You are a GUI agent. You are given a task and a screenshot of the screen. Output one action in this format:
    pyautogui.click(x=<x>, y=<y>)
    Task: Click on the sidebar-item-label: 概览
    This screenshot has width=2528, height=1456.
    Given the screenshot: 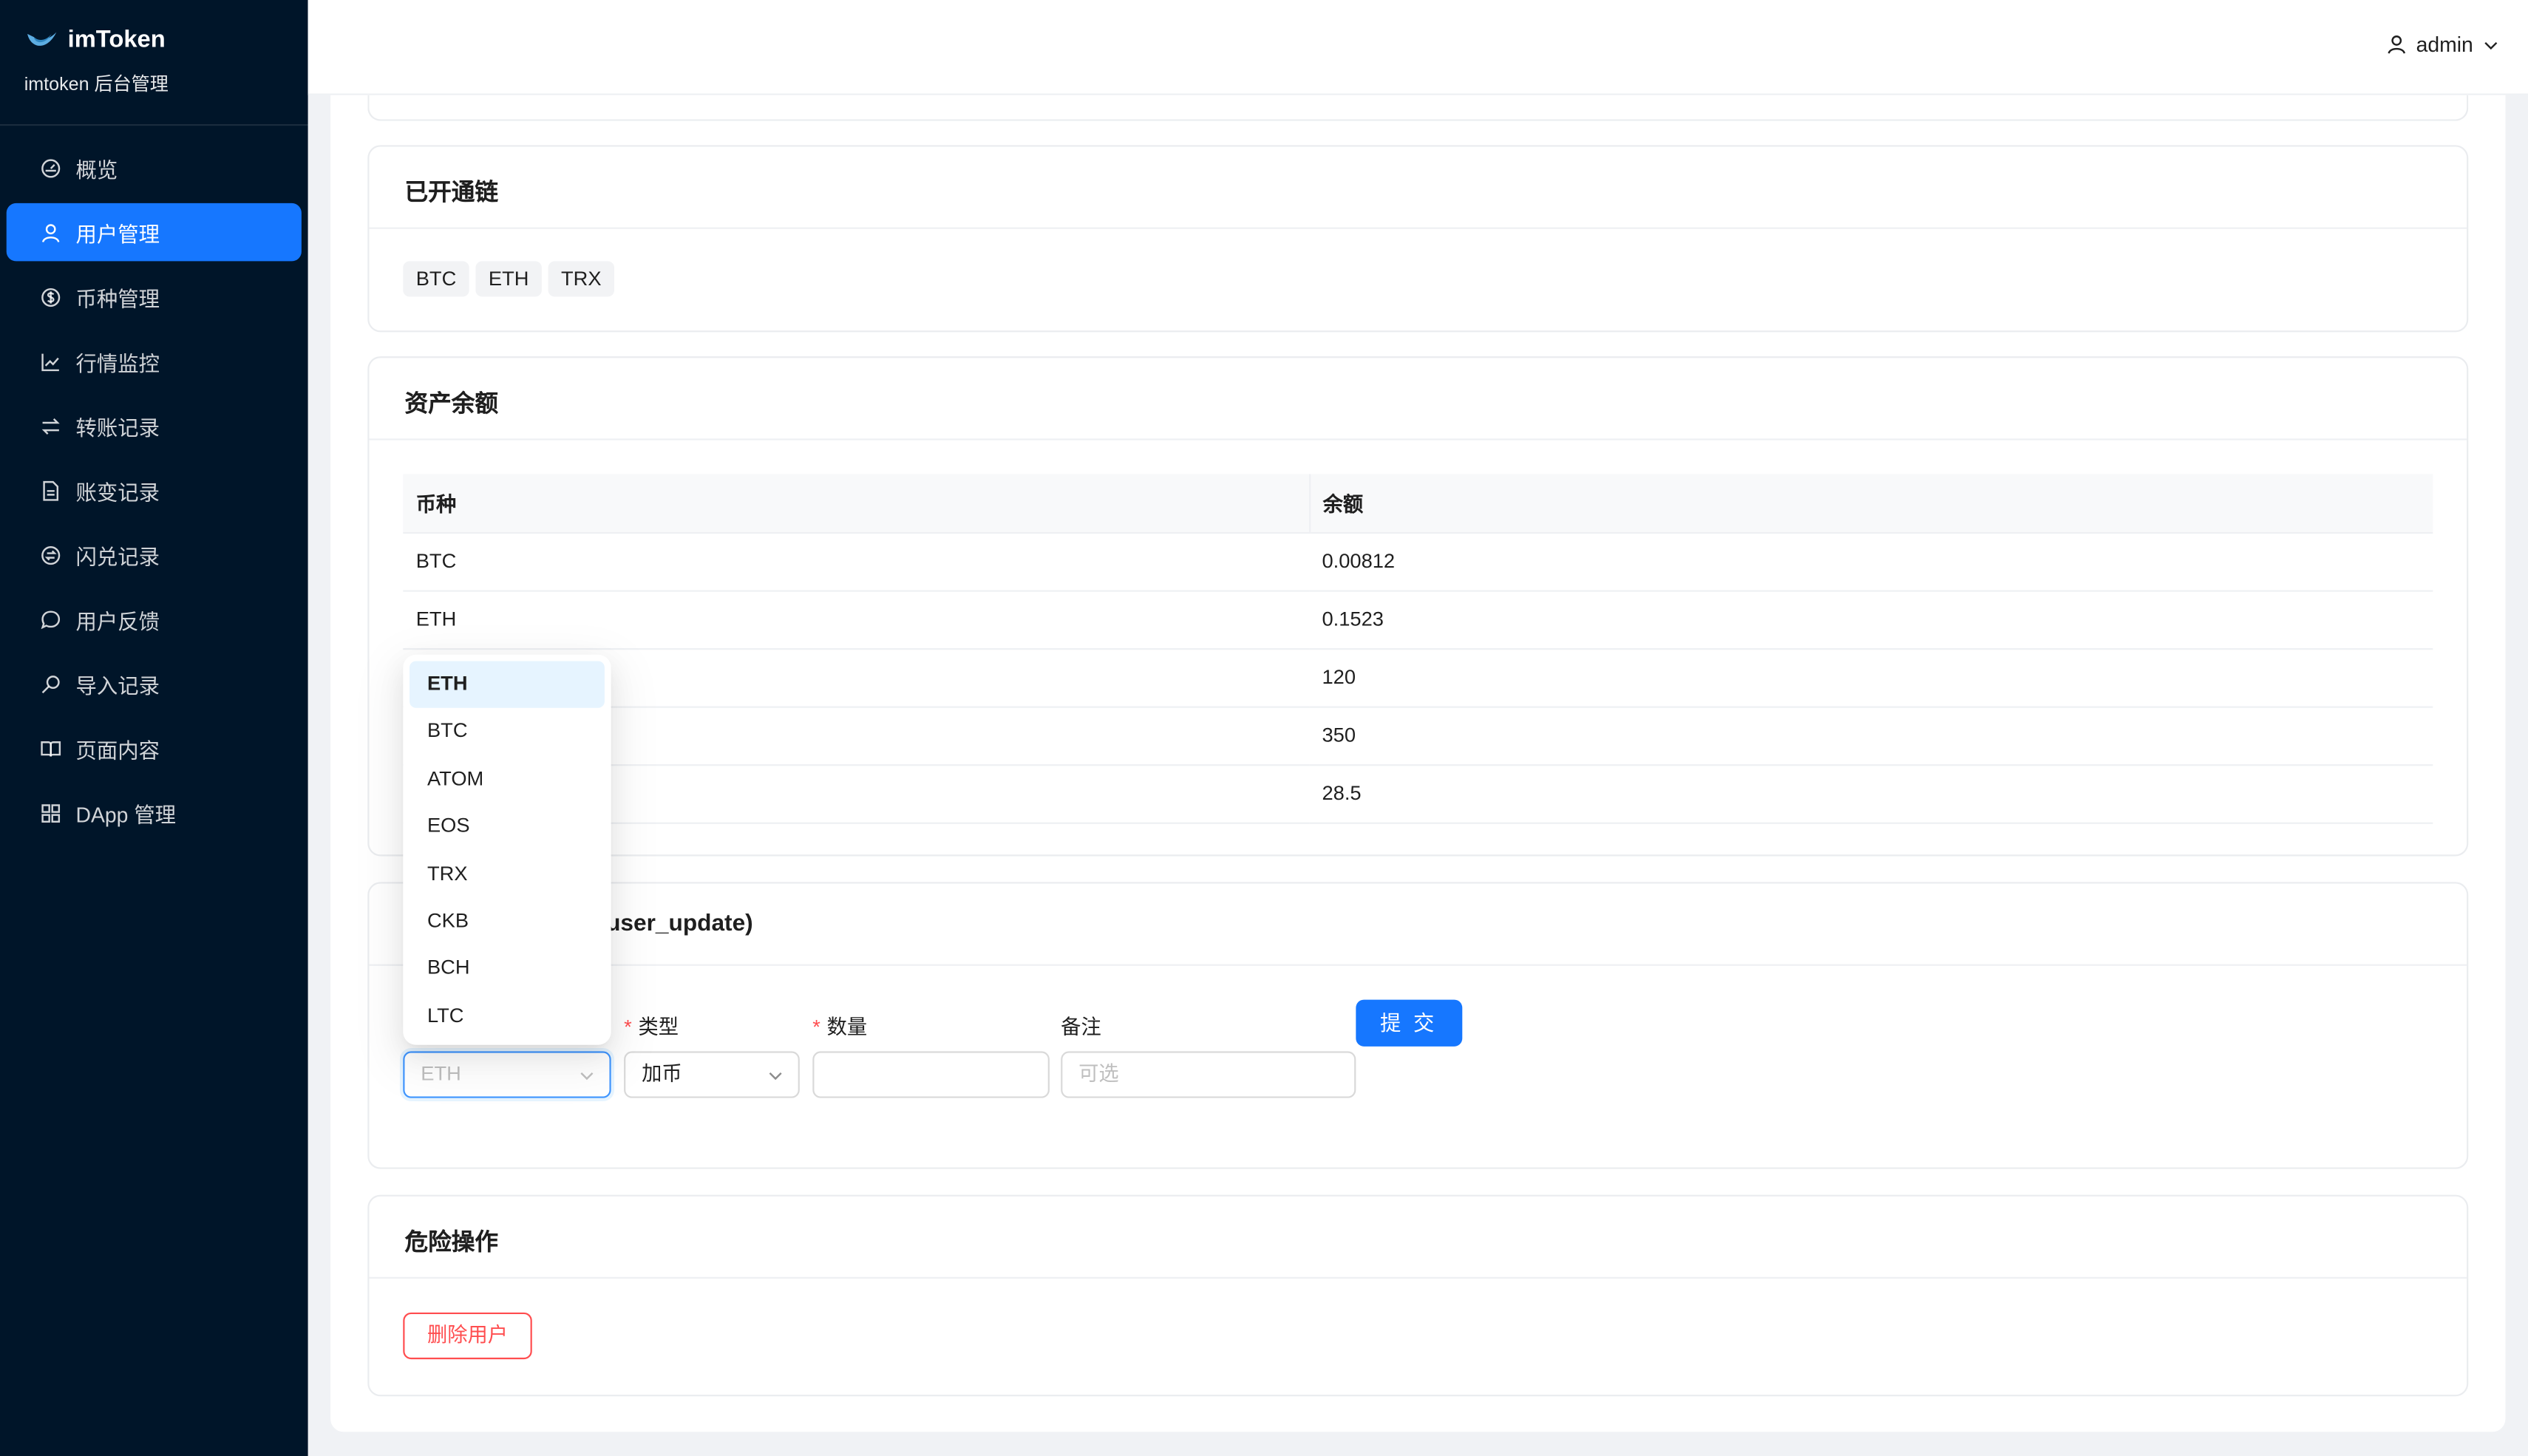 What is the action you would take?
    pyautogui.click(x=97, y=169)
    